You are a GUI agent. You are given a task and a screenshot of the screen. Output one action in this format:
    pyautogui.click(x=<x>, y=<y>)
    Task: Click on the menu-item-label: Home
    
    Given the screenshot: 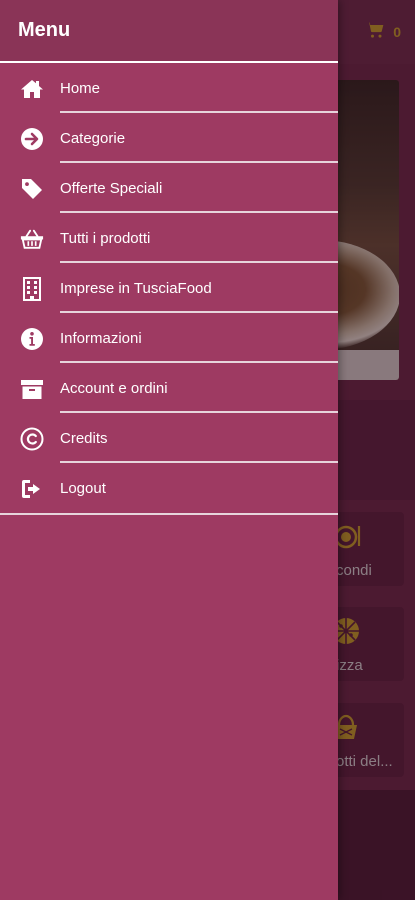 What is the action you would take?
    pyautogui.click(x=80, y=88)
    